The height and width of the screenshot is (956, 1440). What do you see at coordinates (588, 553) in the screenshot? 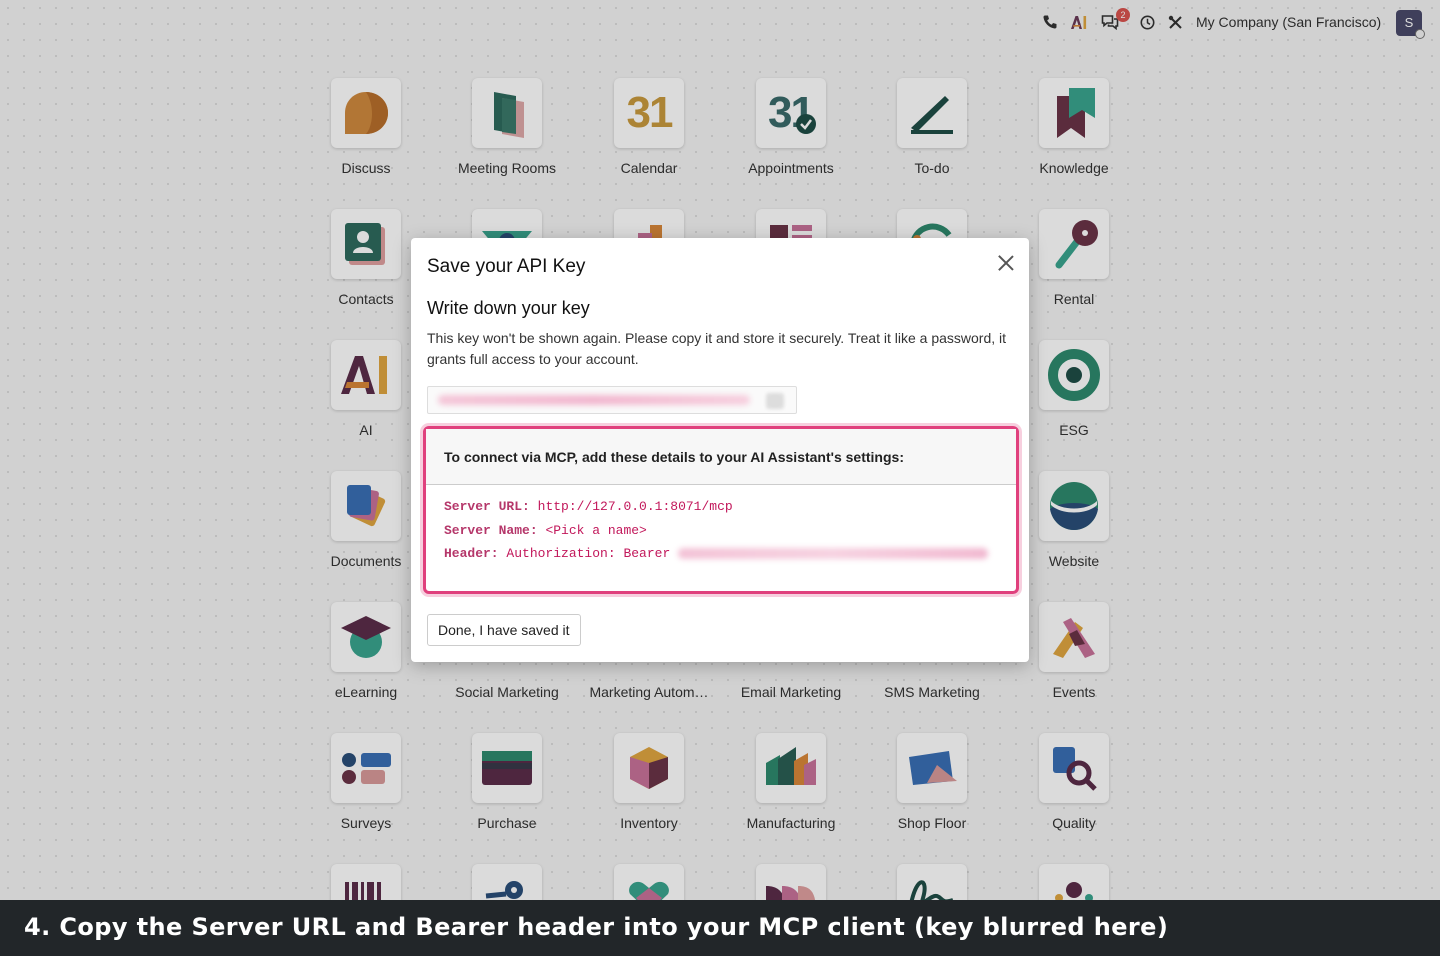
I see `header-value: Authorization: Bearer` at bounding box center [588, 553].